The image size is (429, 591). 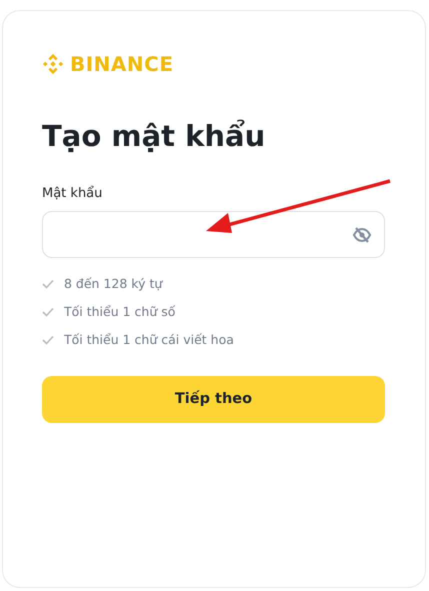 I want to click on rule-text: Tối thiểu 1 chữ số, so click(x=120, y=311).